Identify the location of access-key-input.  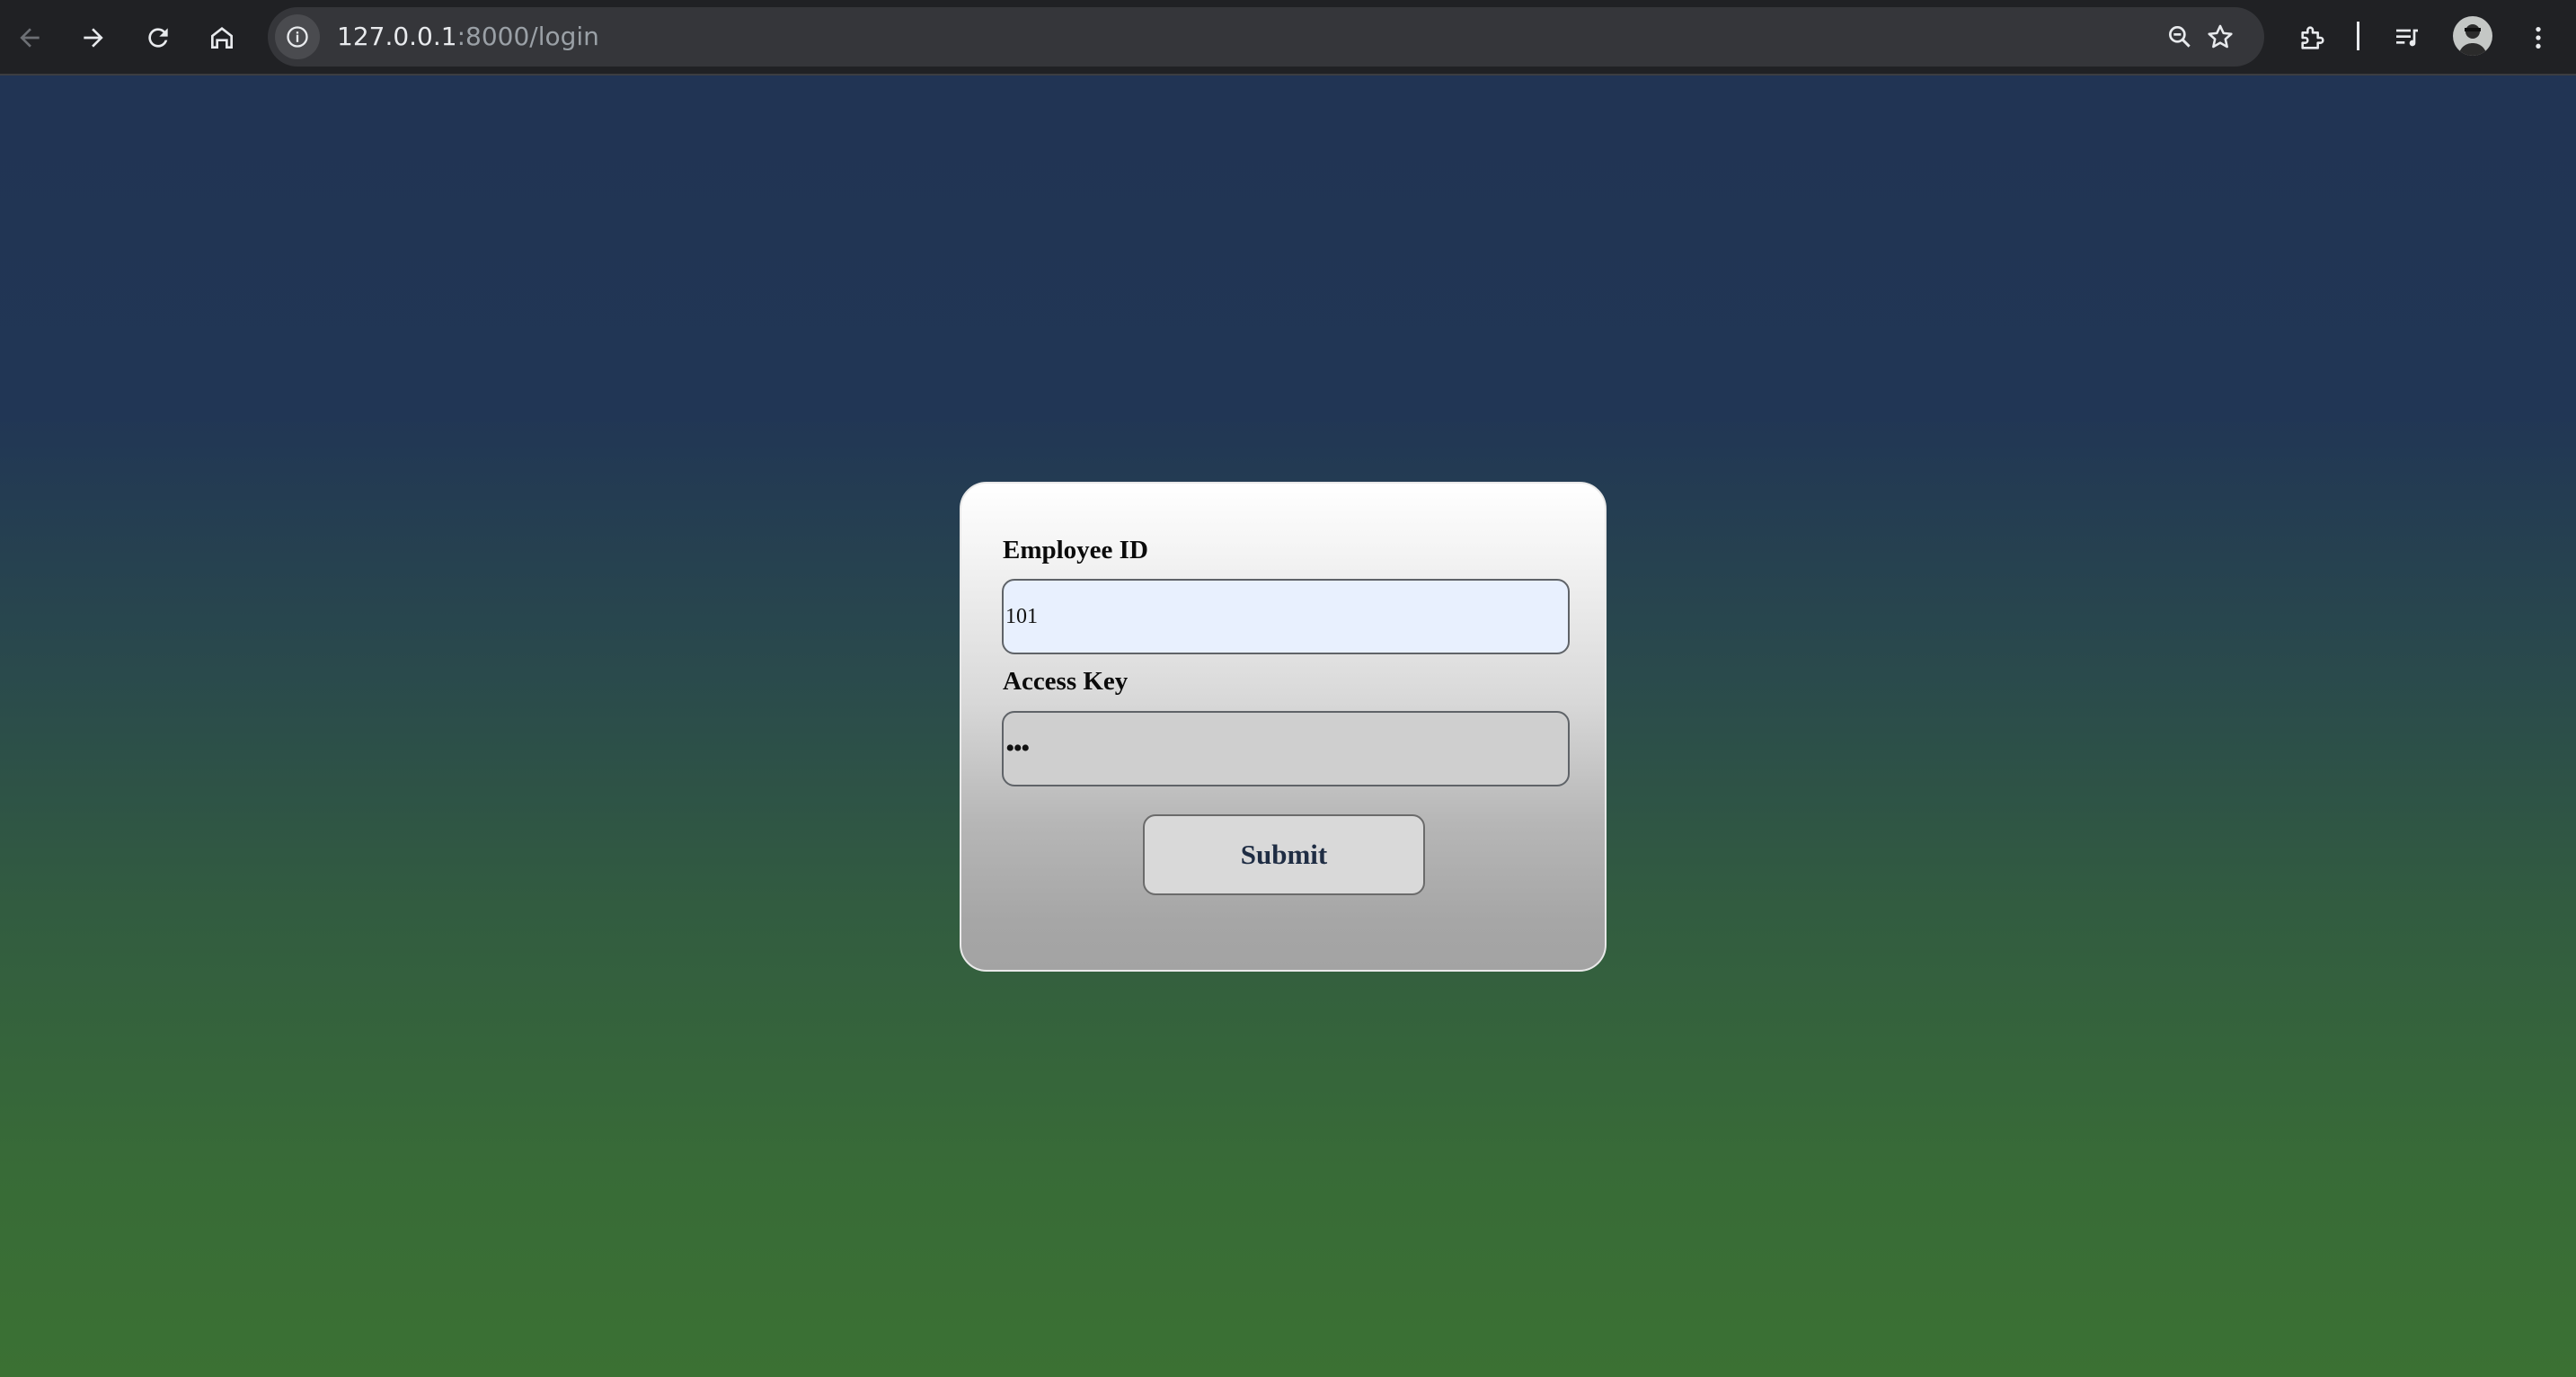
(1286, 748).